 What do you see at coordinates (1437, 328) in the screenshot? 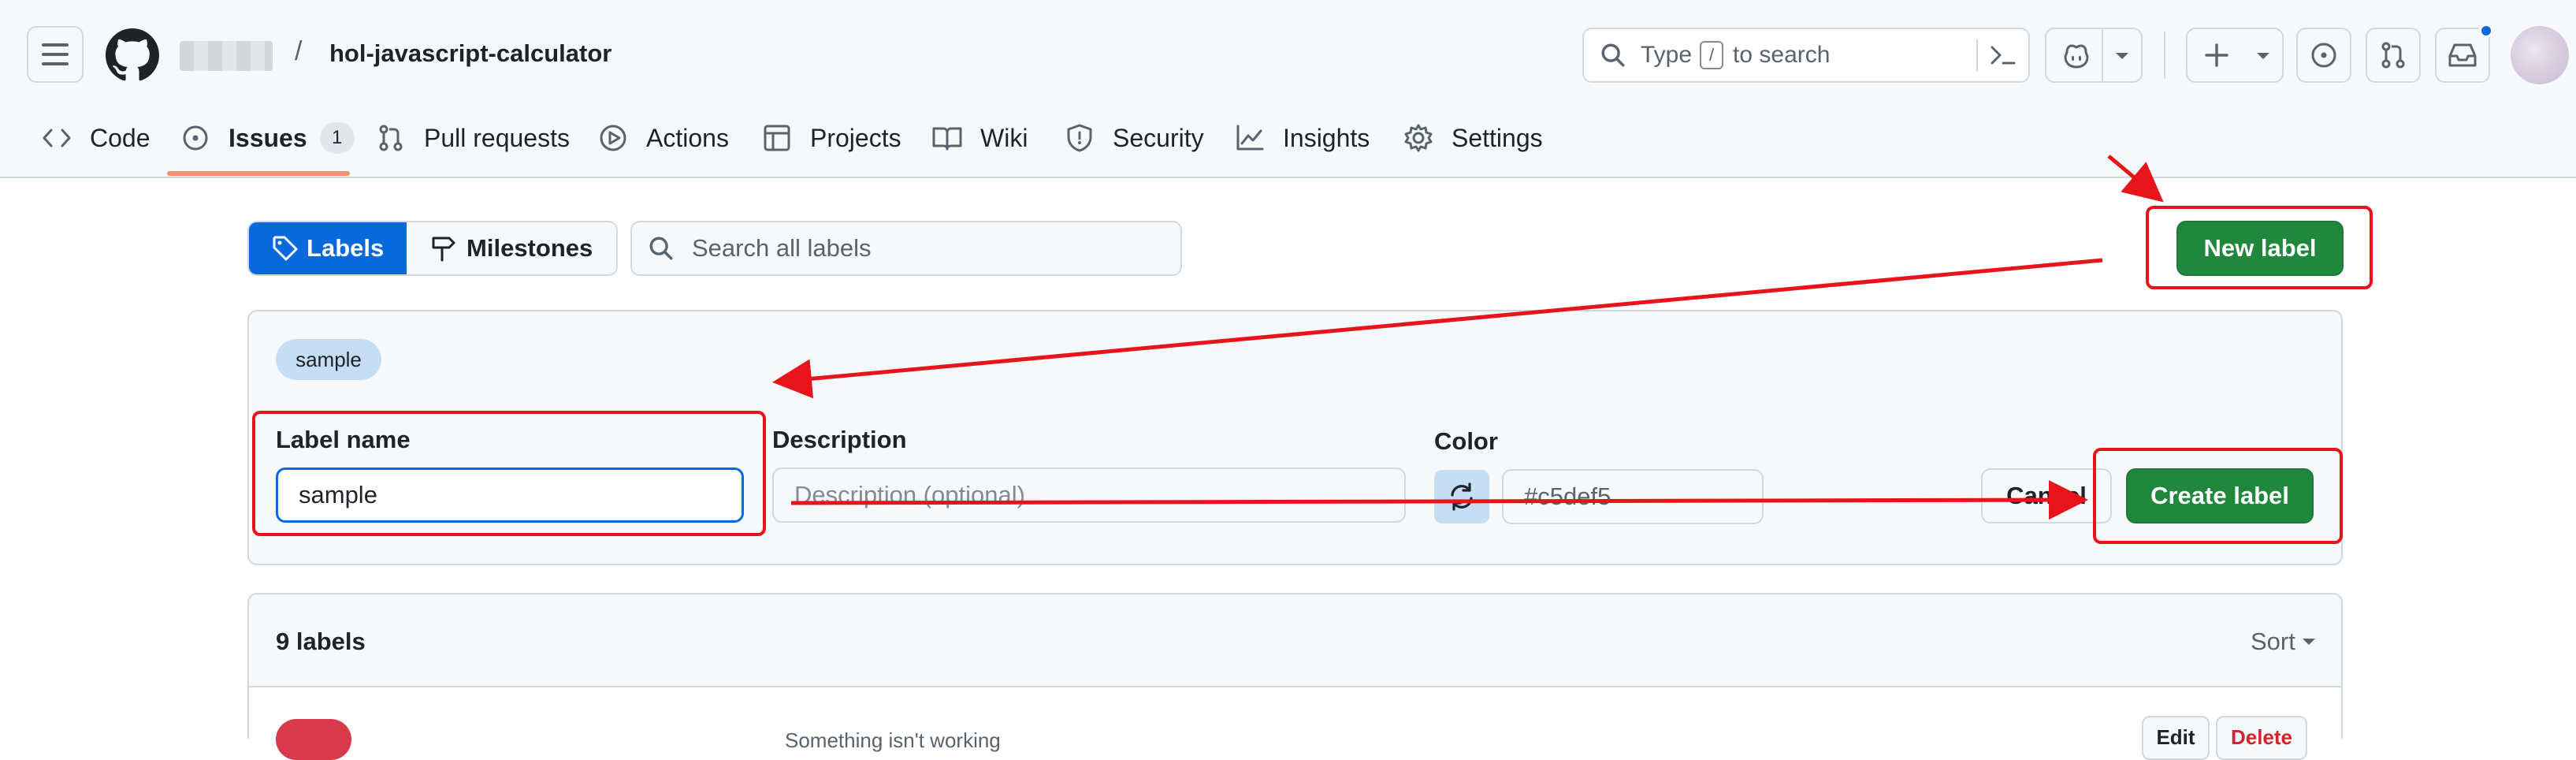
I see `arrow-to-label-name` at bounding box center [1437, 328].